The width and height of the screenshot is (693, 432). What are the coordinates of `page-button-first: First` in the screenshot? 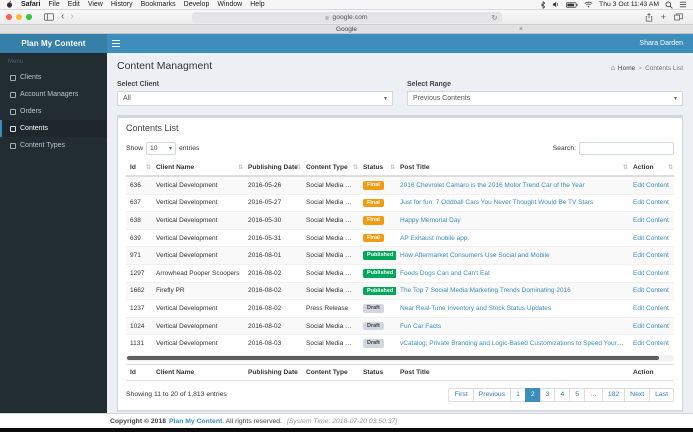 It's located at (461, 394).